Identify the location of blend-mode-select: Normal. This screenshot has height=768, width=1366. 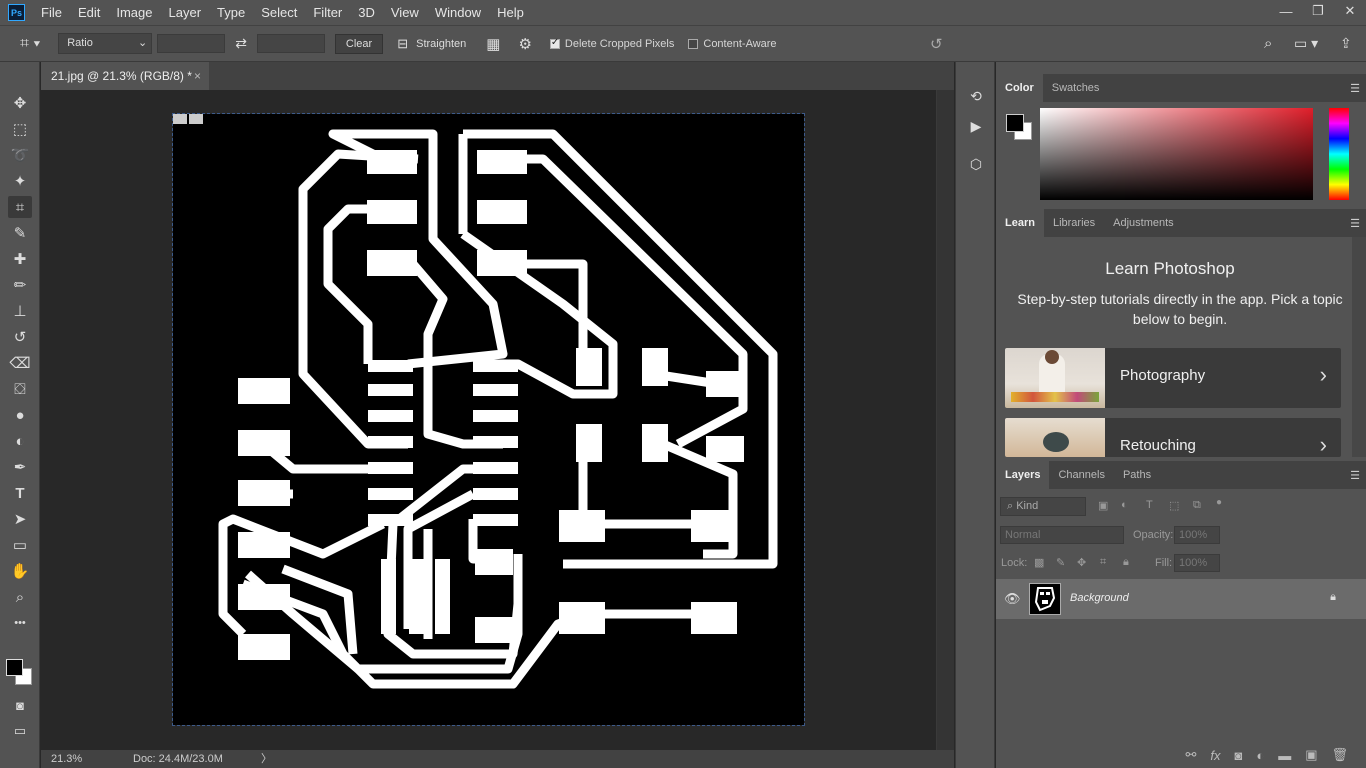
(1062, 535).